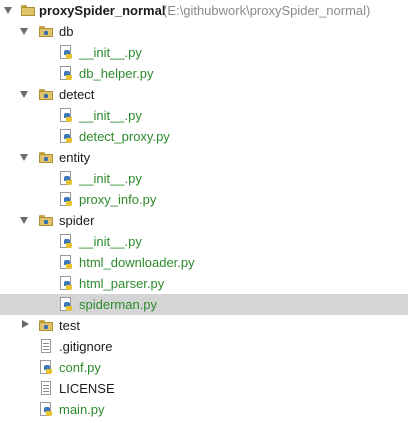 This screenshot has width=408, height=423. What do you see at coordinates (204, 325) in the screenshot?
I see `tree-row-folder-test: test` at bounding box center [204, 325].